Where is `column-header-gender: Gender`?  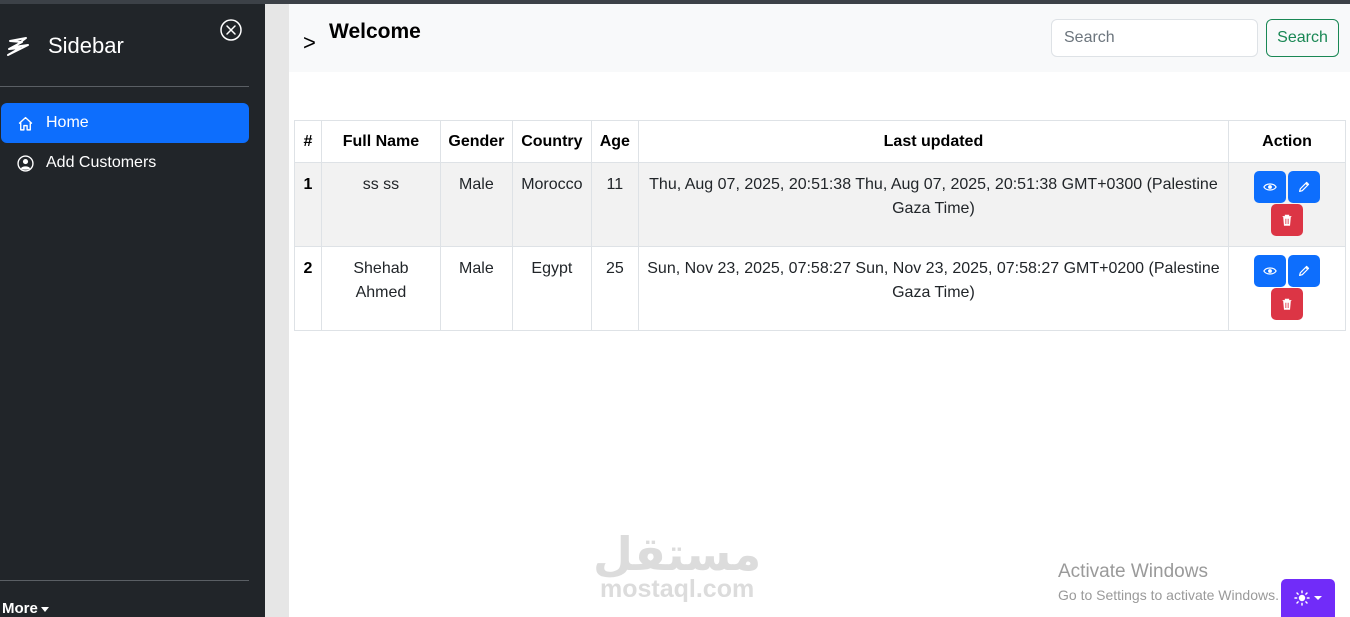 column-header-gender: Gender is located at coordinates (476, 141).